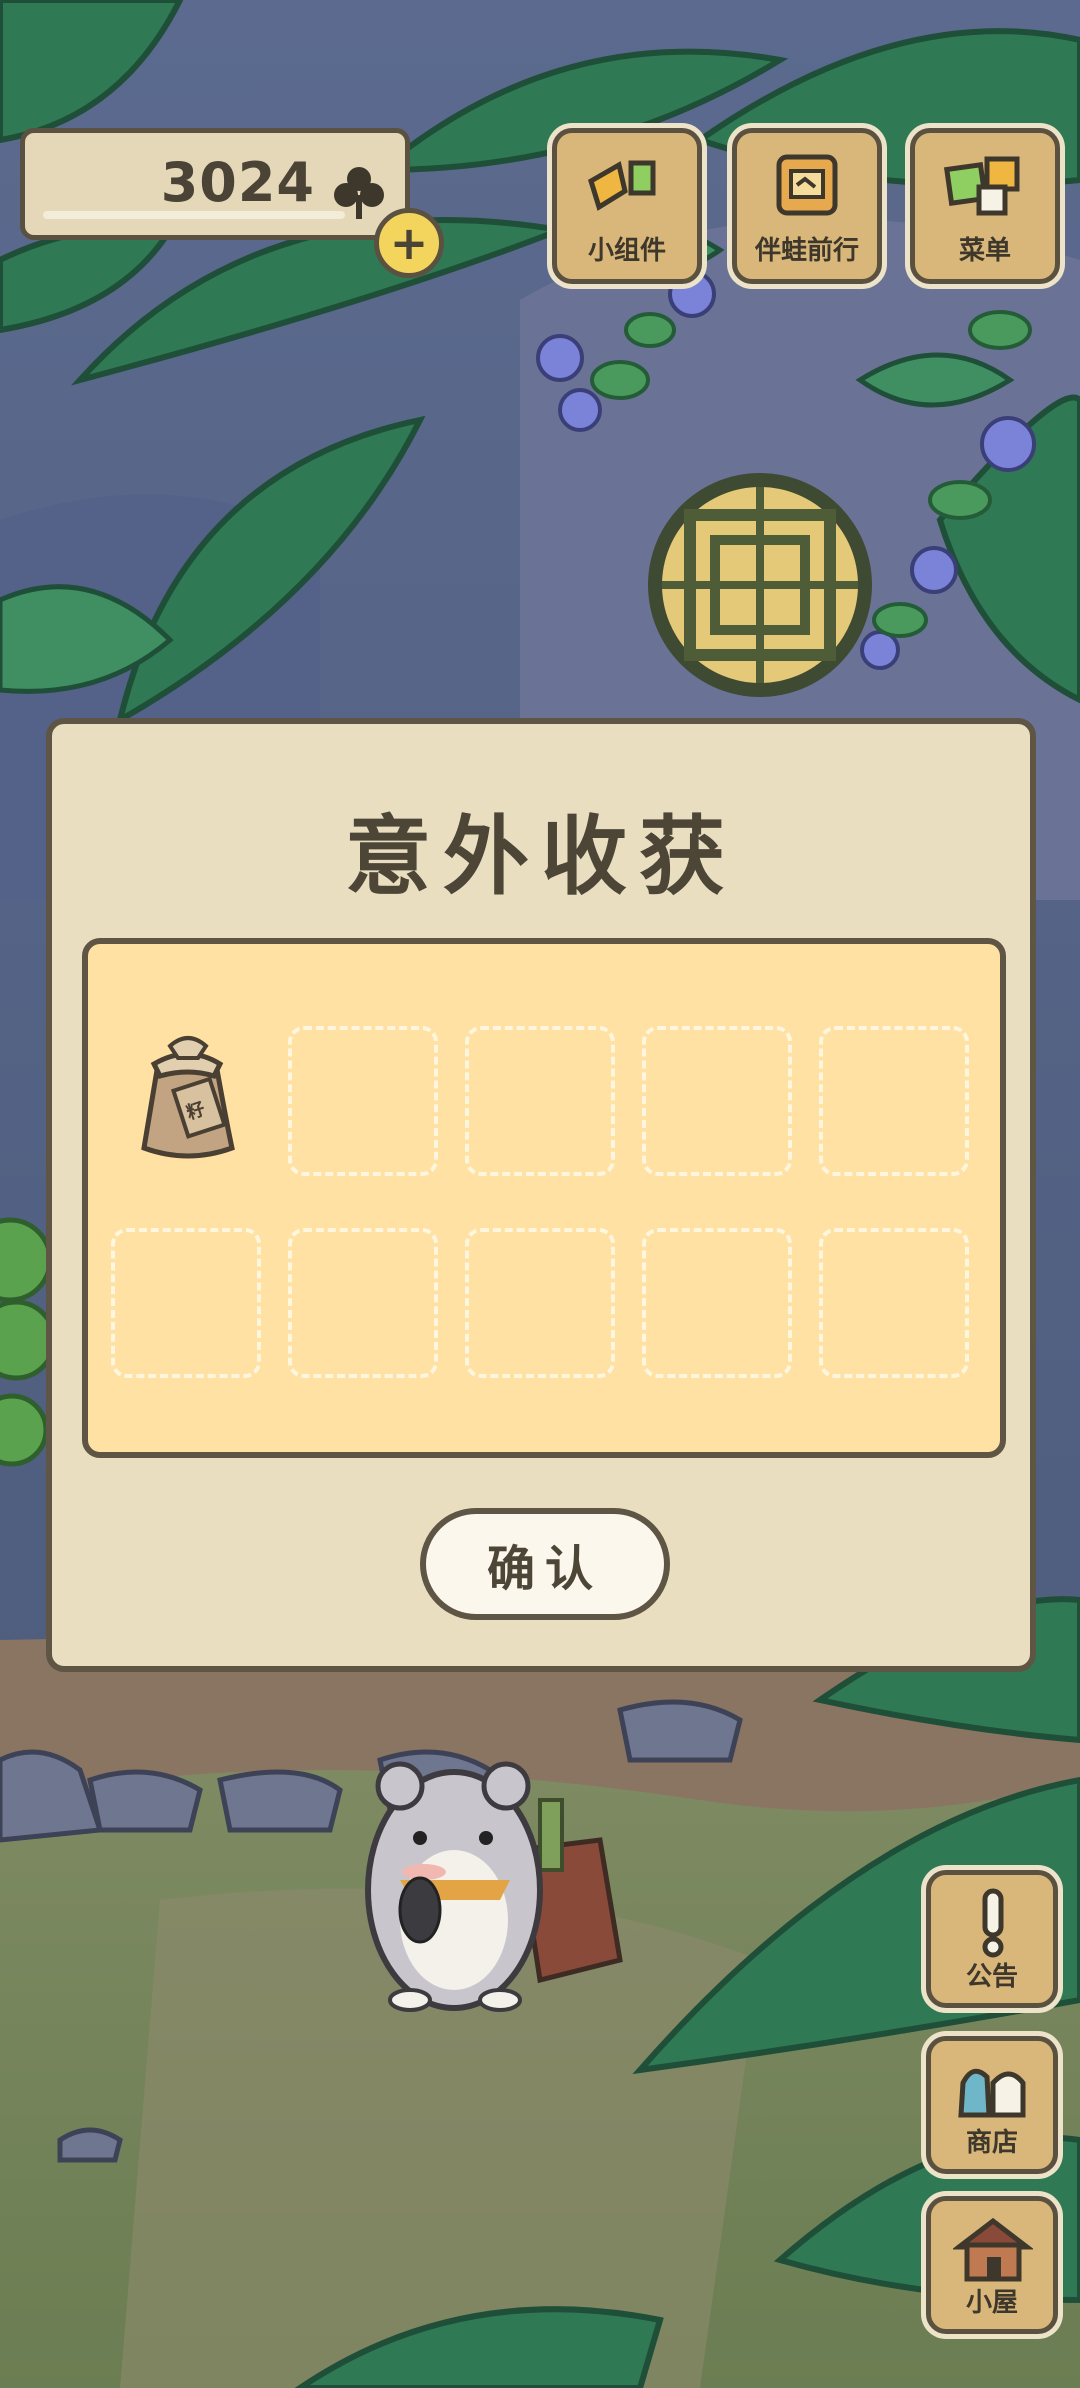 The image size is (1080, 2388). I want to click on notice-icon, so click(993, 1923).